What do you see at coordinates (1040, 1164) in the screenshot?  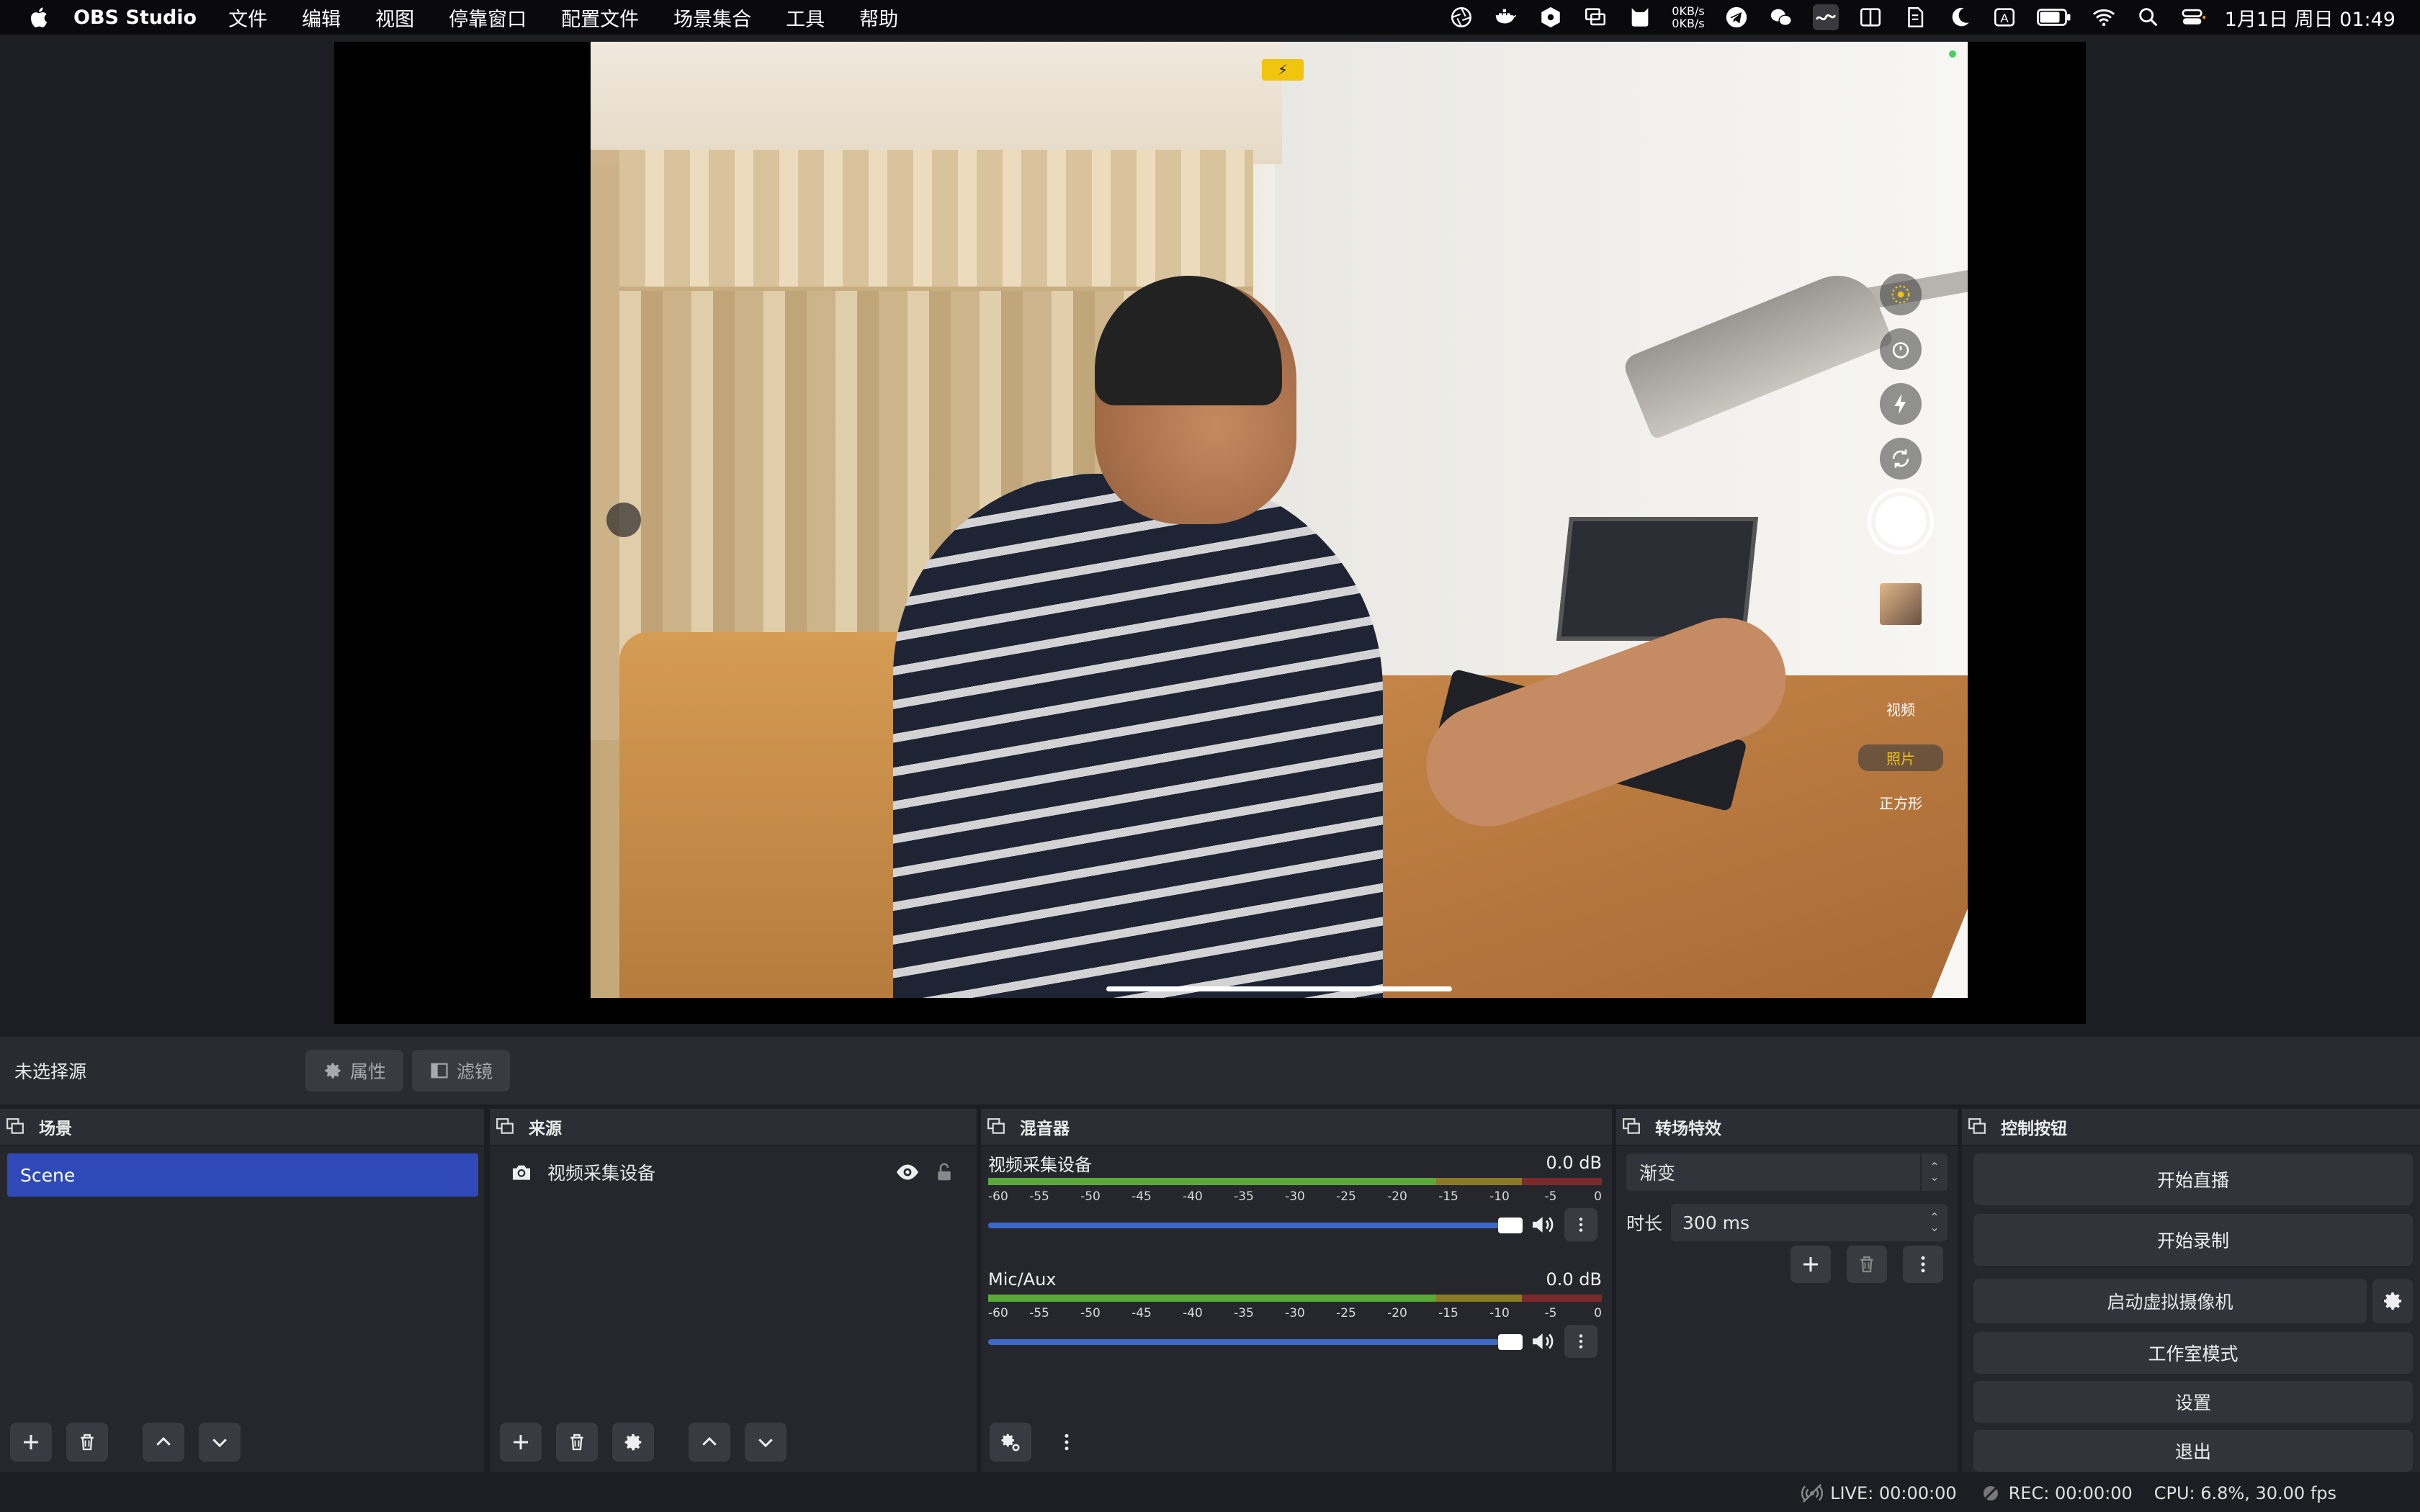 I see `channel-name: 视频采集设备` at bounding box center [1040, 1164].